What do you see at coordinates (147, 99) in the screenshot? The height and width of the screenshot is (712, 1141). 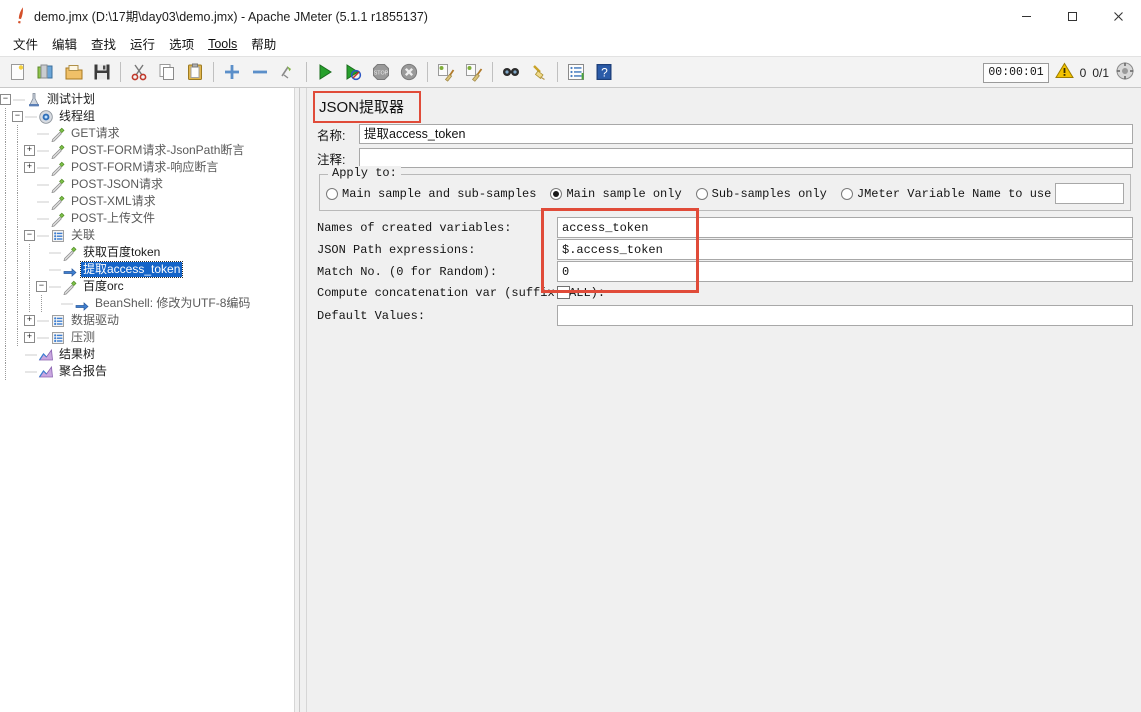 I see `tree-node: − 测试计划` at bounding box center [147, 99].